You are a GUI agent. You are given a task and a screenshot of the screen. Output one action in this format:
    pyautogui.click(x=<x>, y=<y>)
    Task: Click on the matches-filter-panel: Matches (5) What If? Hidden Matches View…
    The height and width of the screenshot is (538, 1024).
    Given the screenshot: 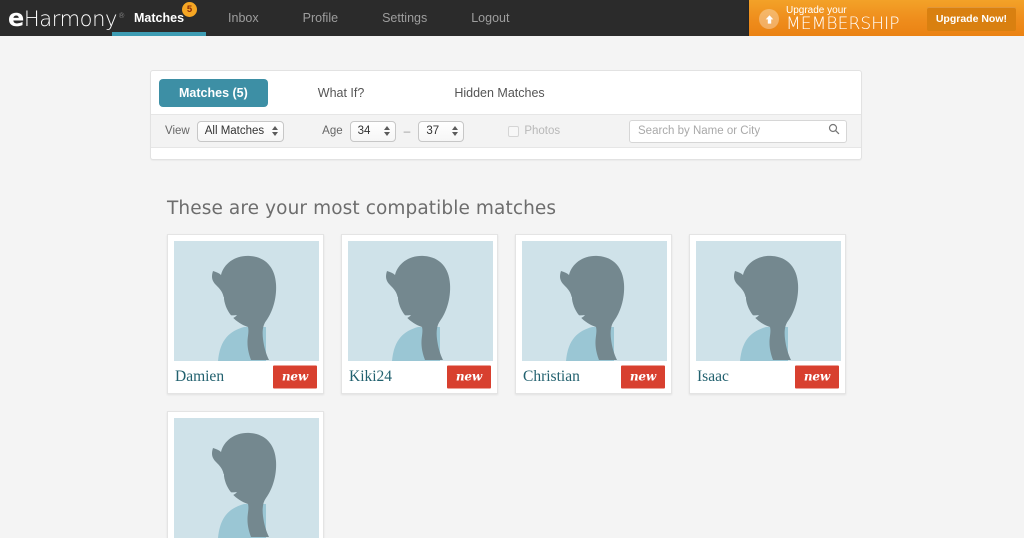 What is the action you would take?
    pyautogui.click(x=506, y=115)
    